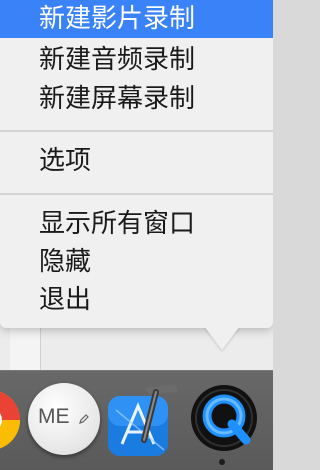 This screenshot has height=470, width=320. What do you see at coordinates (136, 300) in the screenshot?
I see `menu-item-quit: 退出` at bounding box center [136, 300].